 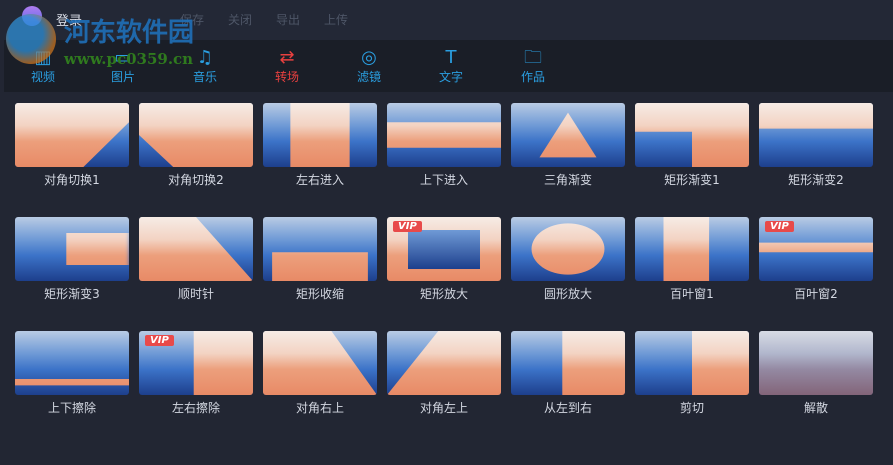 I want to click on music-icon: ♫, so click(x=205, y=57).